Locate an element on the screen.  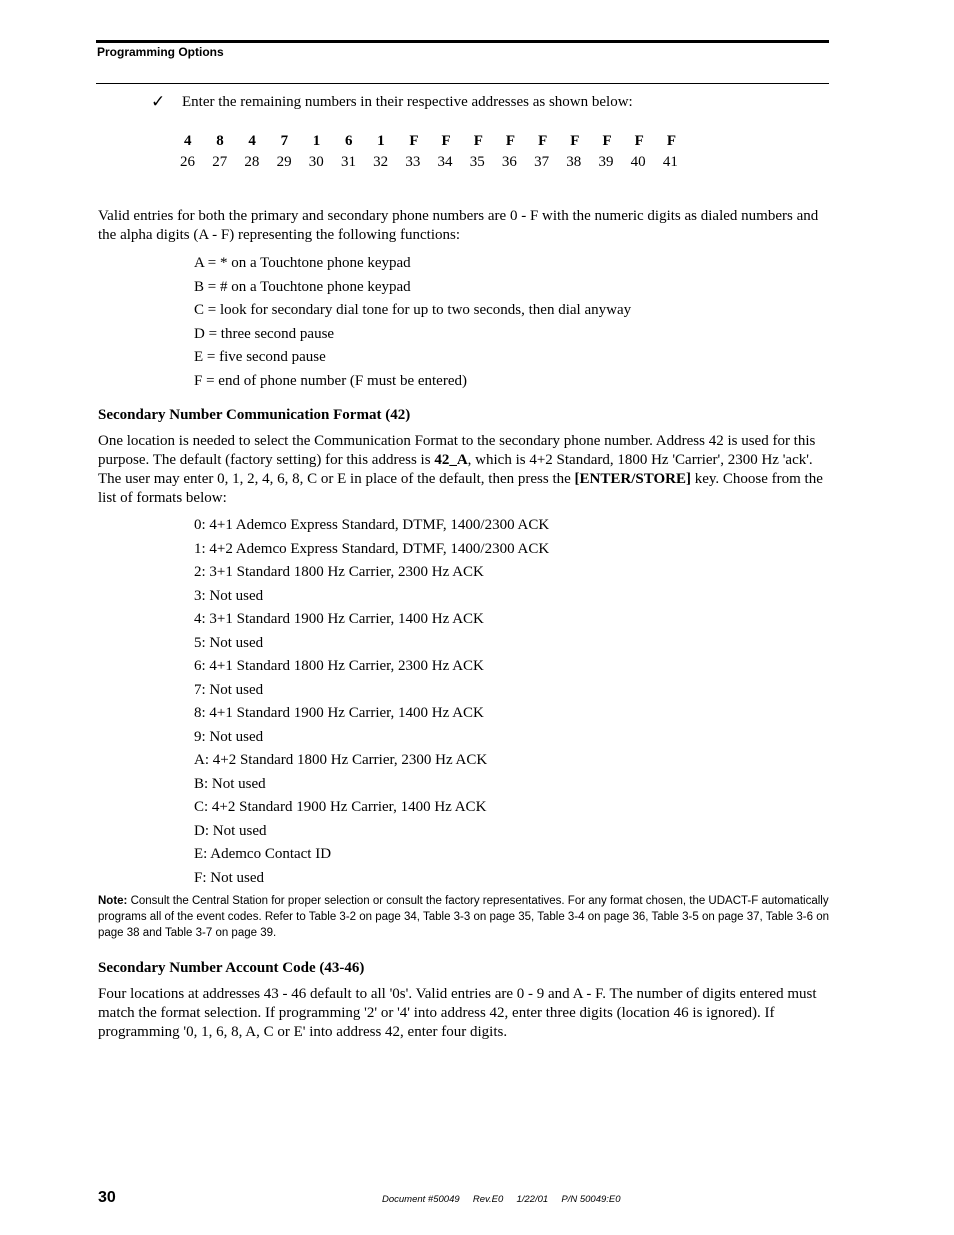
default-value-bold: 42_A is located at coordinates (451, 460).